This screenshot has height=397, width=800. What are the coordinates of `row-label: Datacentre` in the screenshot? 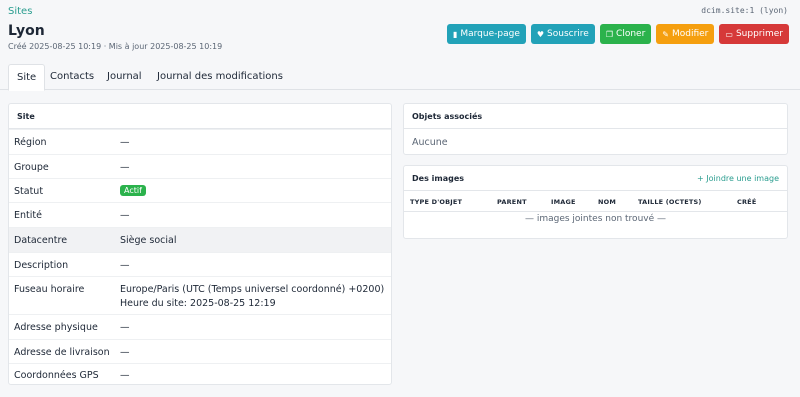 It's located at (41, 240).